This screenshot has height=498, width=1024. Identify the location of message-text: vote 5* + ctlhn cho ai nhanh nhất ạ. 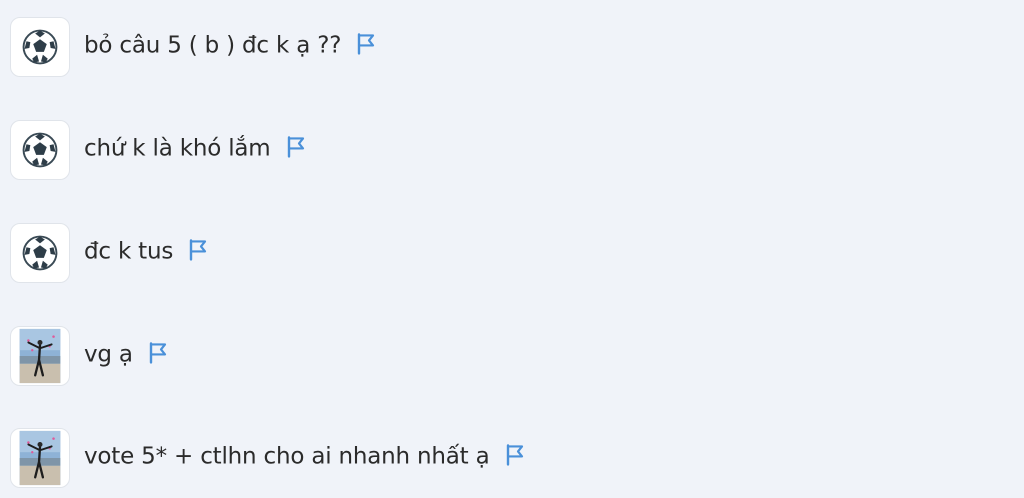
(287, 456).